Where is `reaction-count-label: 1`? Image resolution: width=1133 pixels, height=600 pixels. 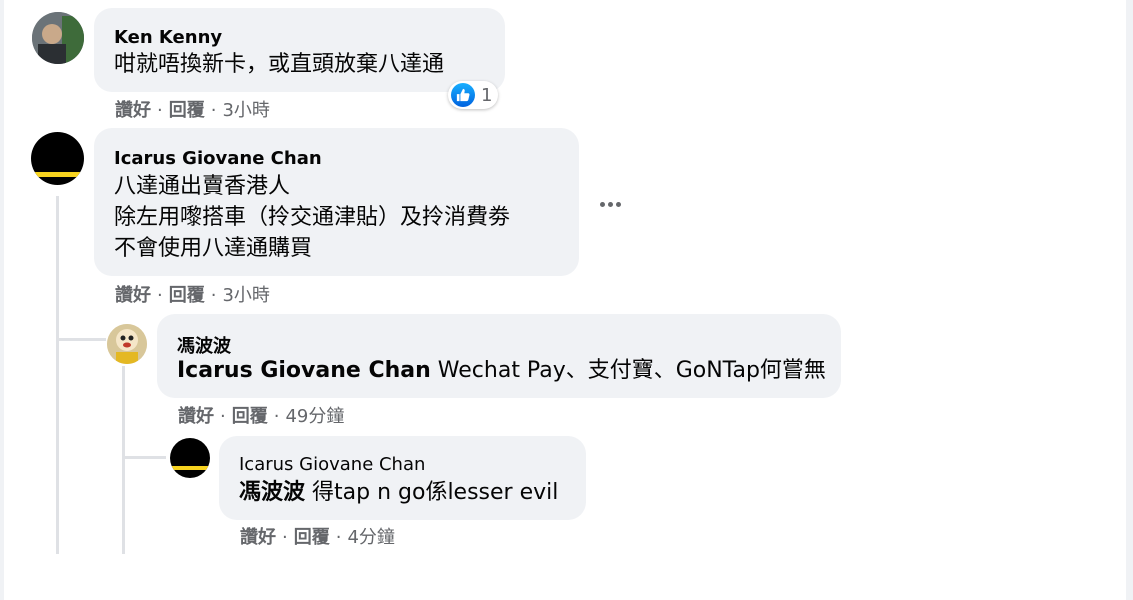 reaction-count-label: 1 is located at coordinates (487, 95).